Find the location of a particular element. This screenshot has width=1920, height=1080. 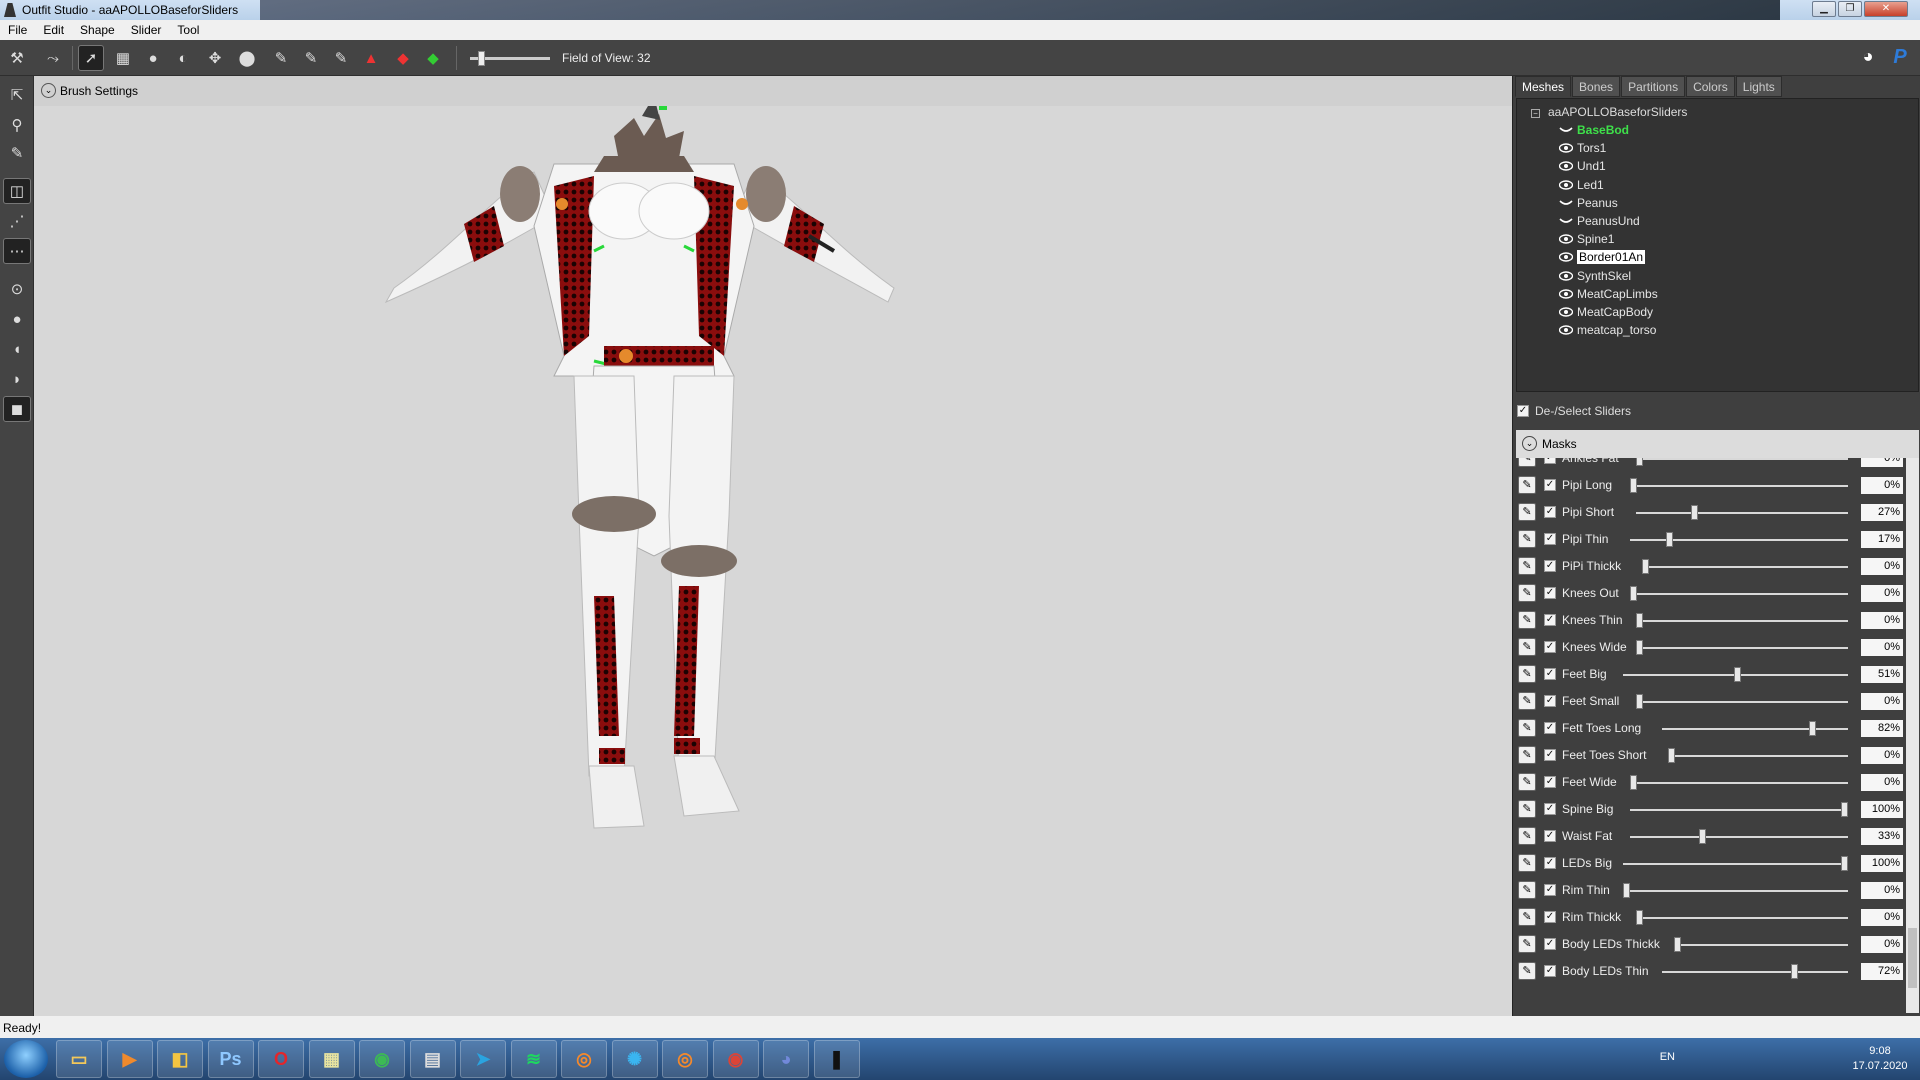

blender-icon: ◎ is located at coordinates (584, 1059).